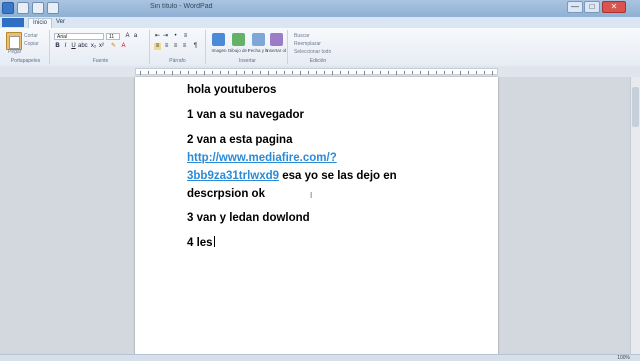 The width and height of the screenshot is (640, 361). What do you see at coordinates (195, 46) in the screenshot?
I see `paragraph-settings-icon: ¶` at bounding box center [195, 46].